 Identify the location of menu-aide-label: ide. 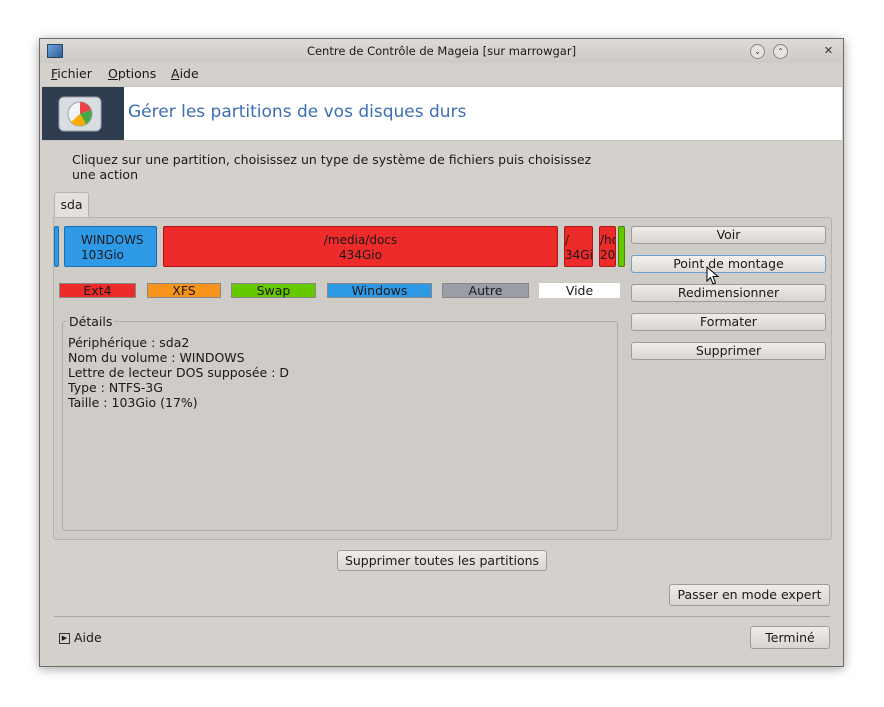
(189, 73).